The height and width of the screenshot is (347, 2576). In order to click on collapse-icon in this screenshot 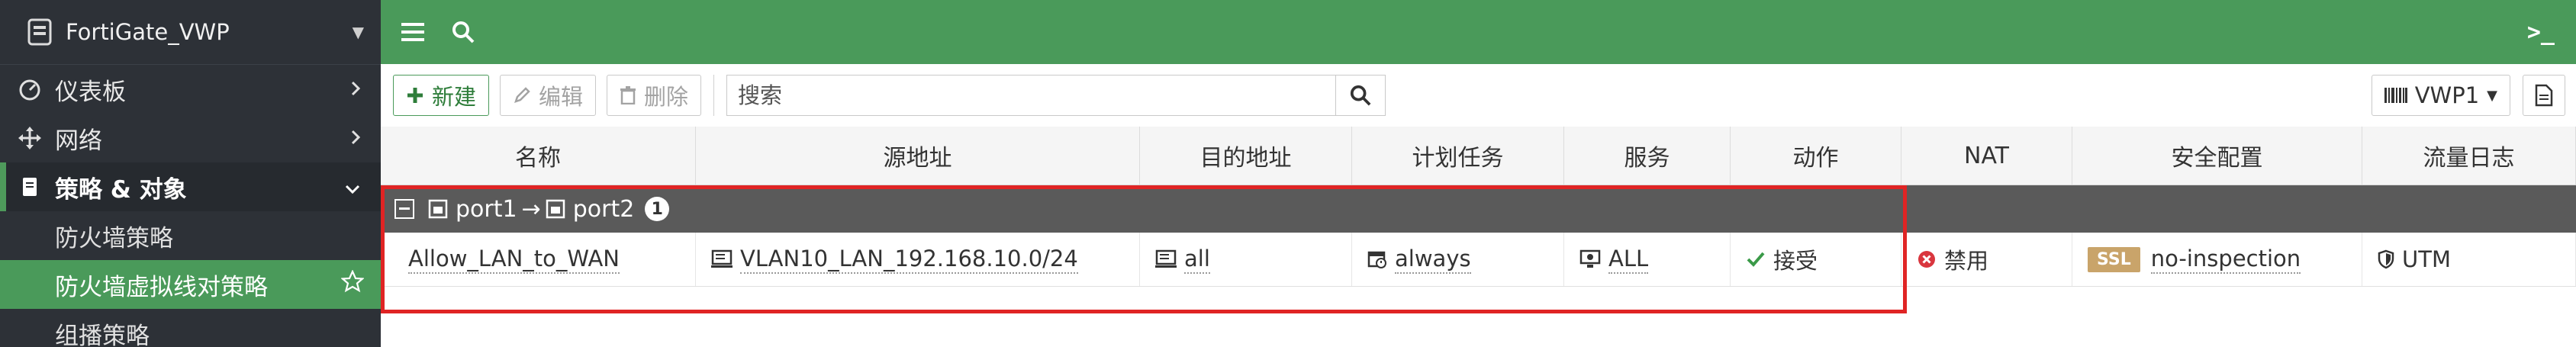, I will do `click(404, 209)`.